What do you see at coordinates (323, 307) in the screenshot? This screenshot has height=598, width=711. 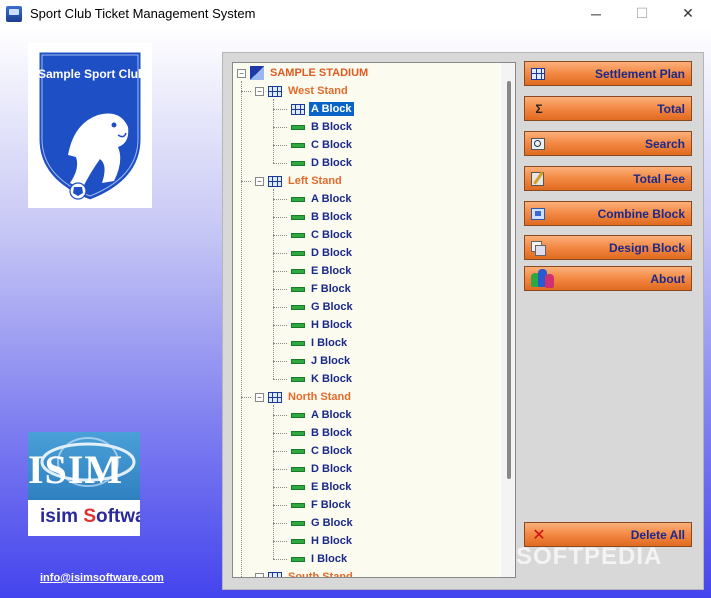 I see `tree-block-1-6: G Block` at bounding box center [323, 307].